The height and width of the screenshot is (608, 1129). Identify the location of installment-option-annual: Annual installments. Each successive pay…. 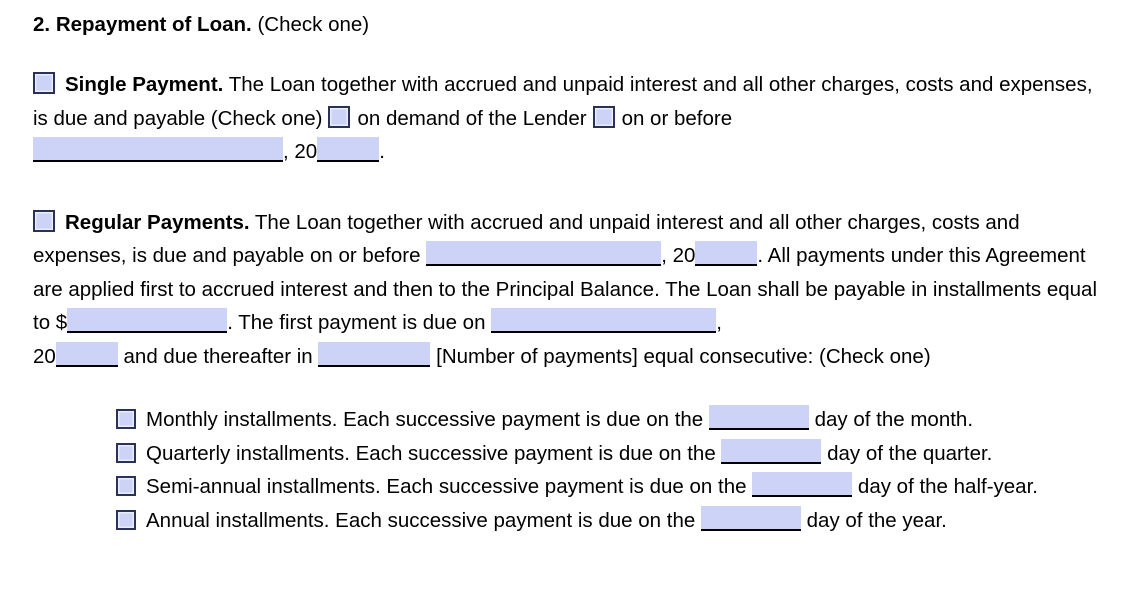
(607, 521).